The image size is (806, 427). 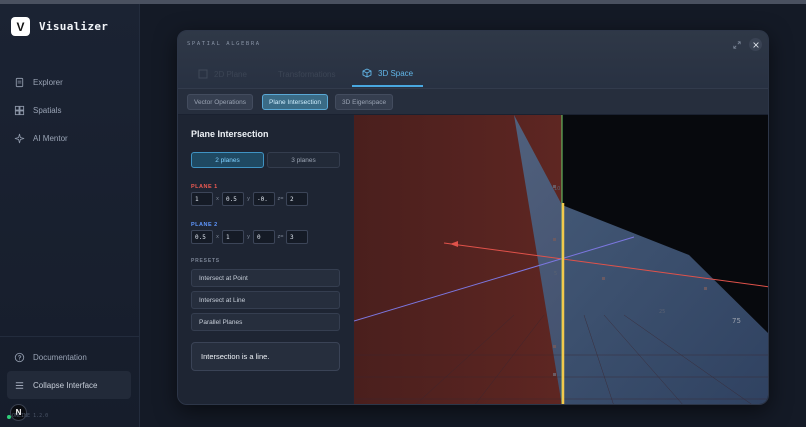 What do you see at coordinates (19, 82) in the screenshot?
I see `file-icon` at bounding box center [19, 82].